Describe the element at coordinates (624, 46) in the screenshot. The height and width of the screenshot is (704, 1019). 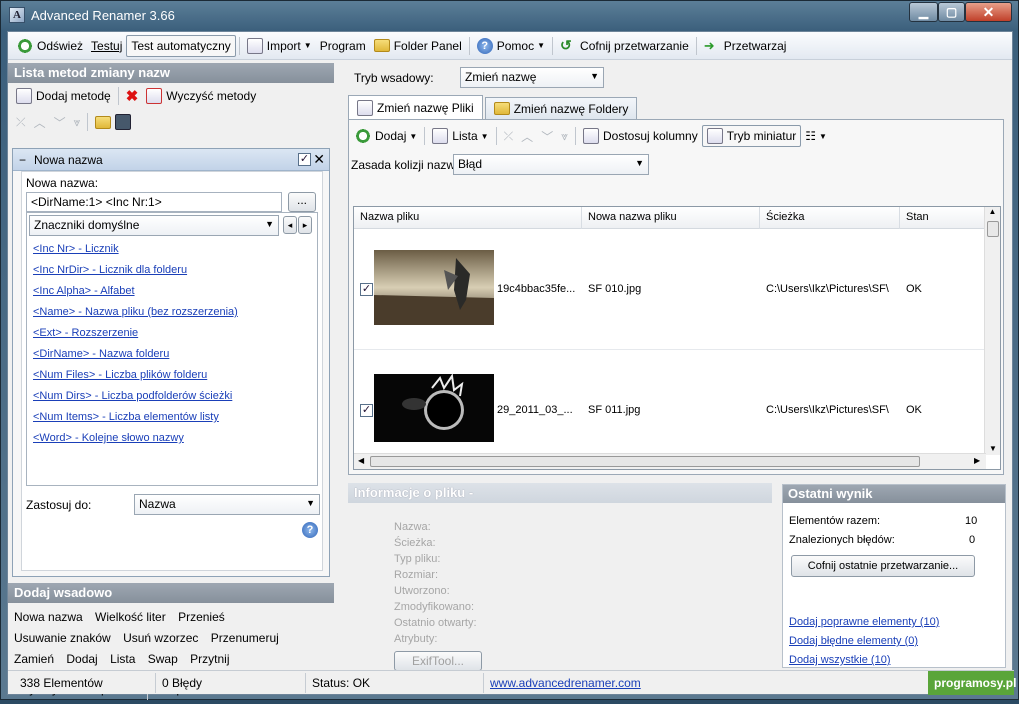
I see `undo-processing-button: ↺ Cofnij przetwarzanie` at that location.